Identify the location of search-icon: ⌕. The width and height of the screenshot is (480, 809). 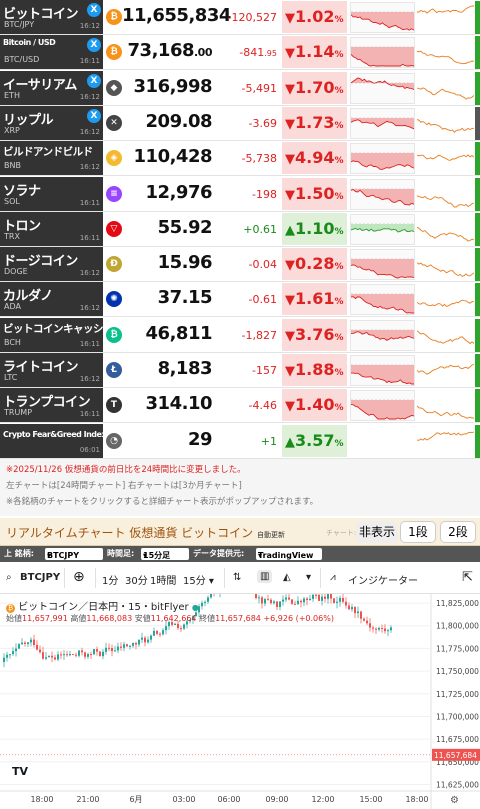
(9, 577).